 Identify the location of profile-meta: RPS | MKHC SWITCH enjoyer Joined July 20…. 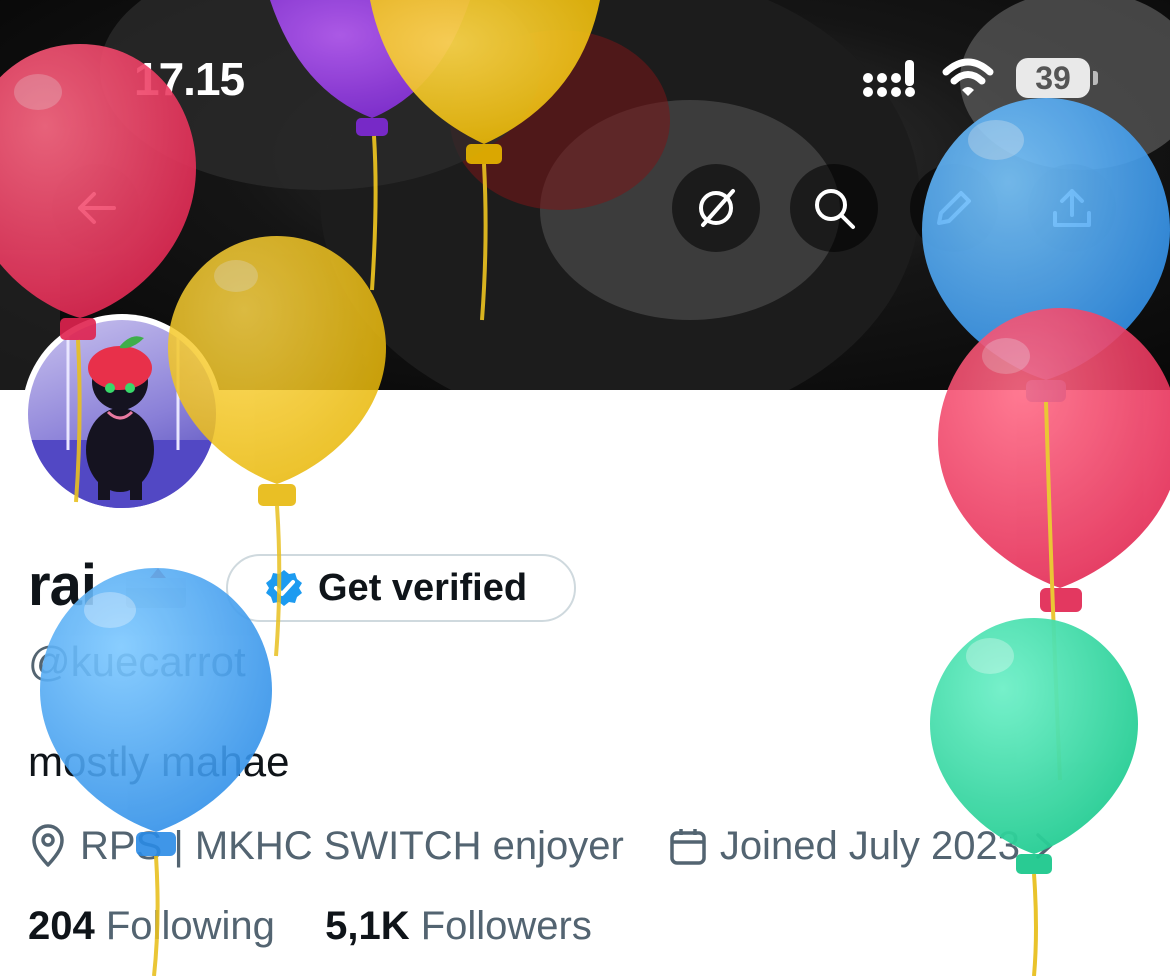
(544, 846).